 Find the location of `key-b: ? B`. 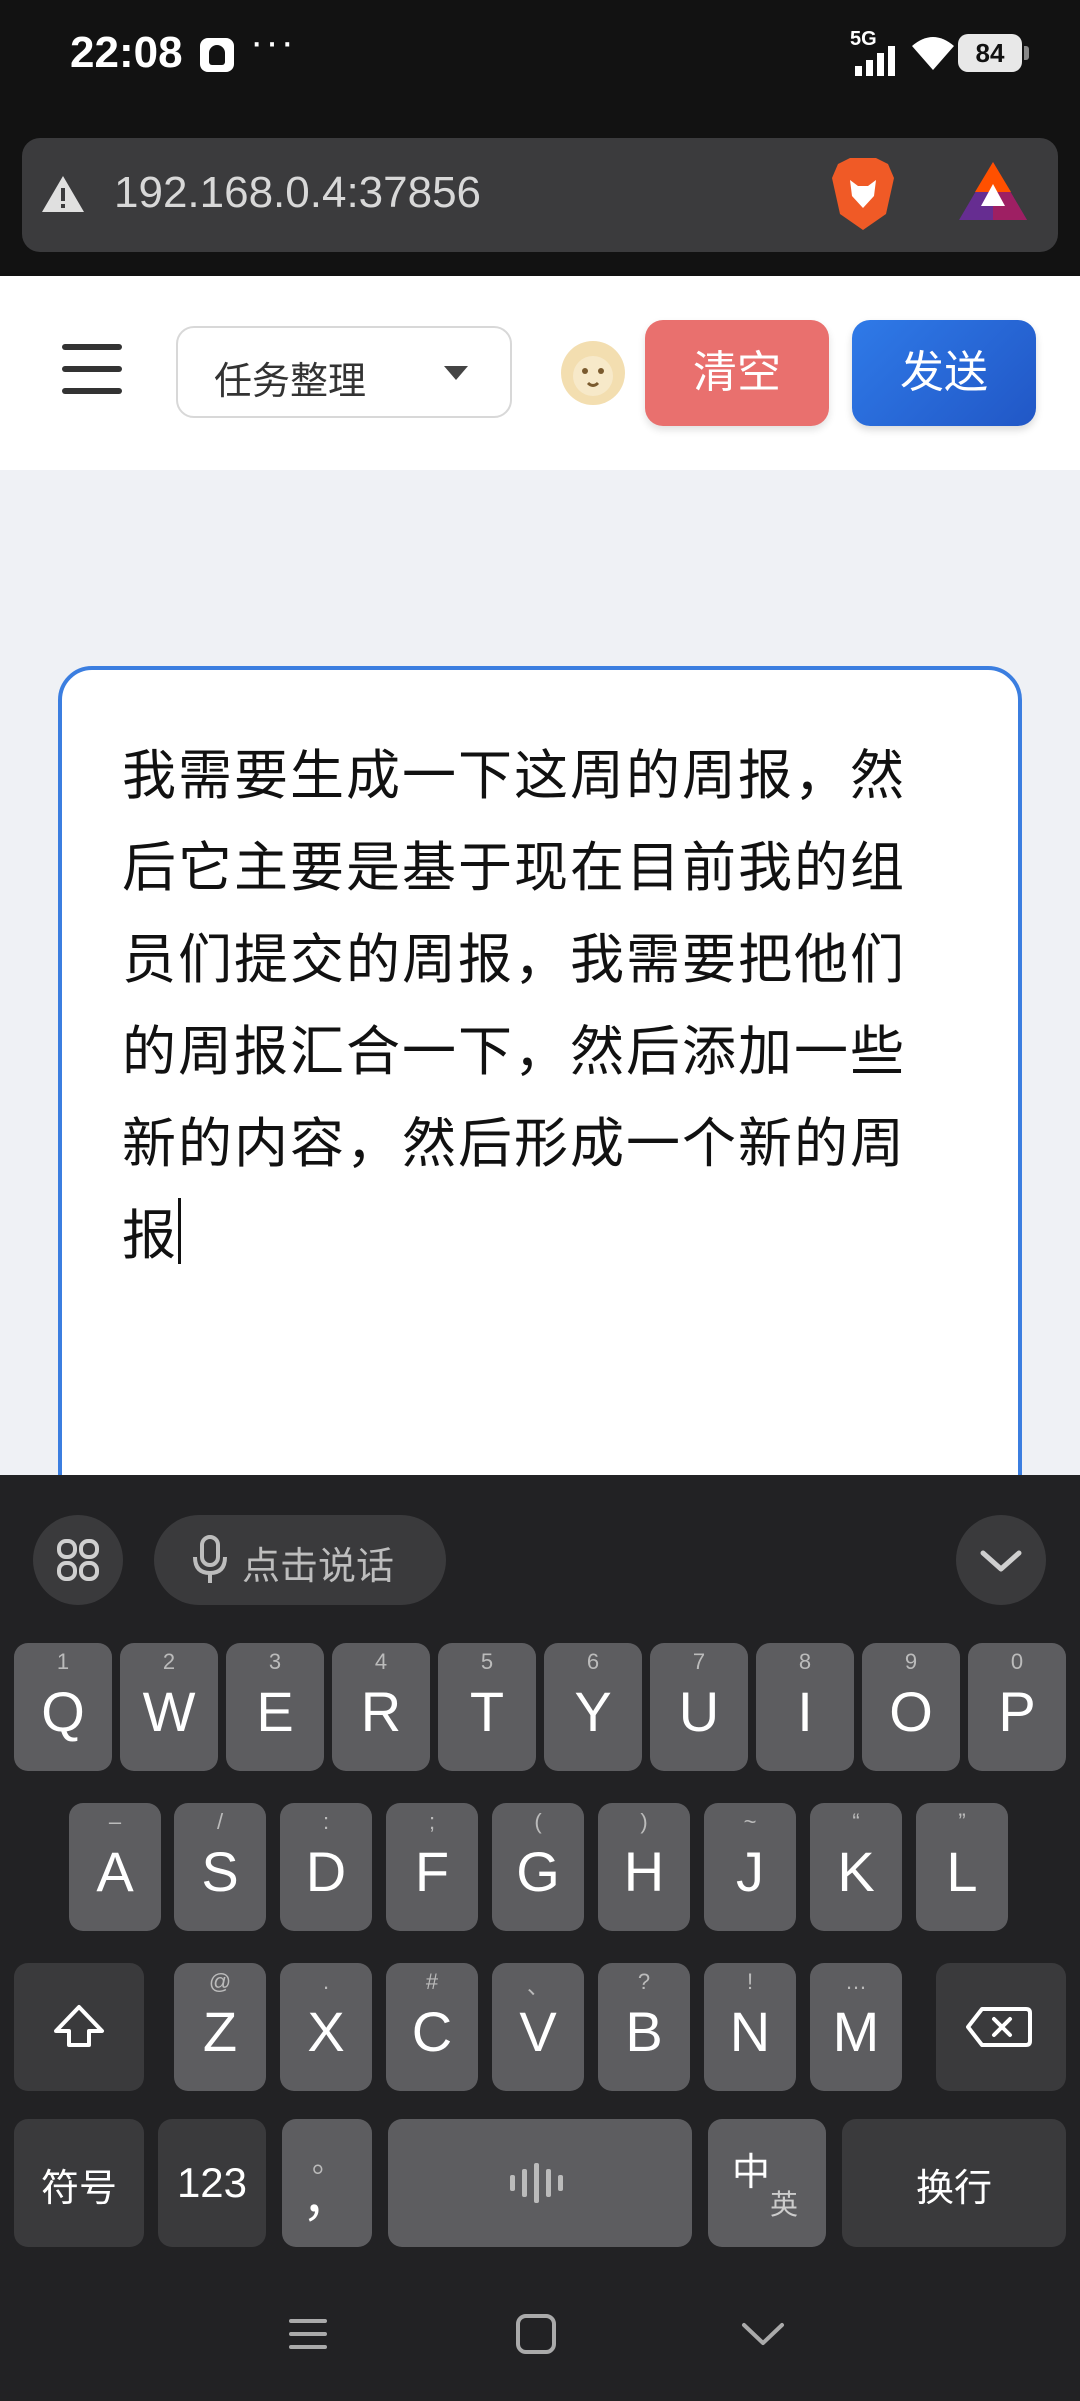

key-b: ? B is located at coordinates (644, 2027).